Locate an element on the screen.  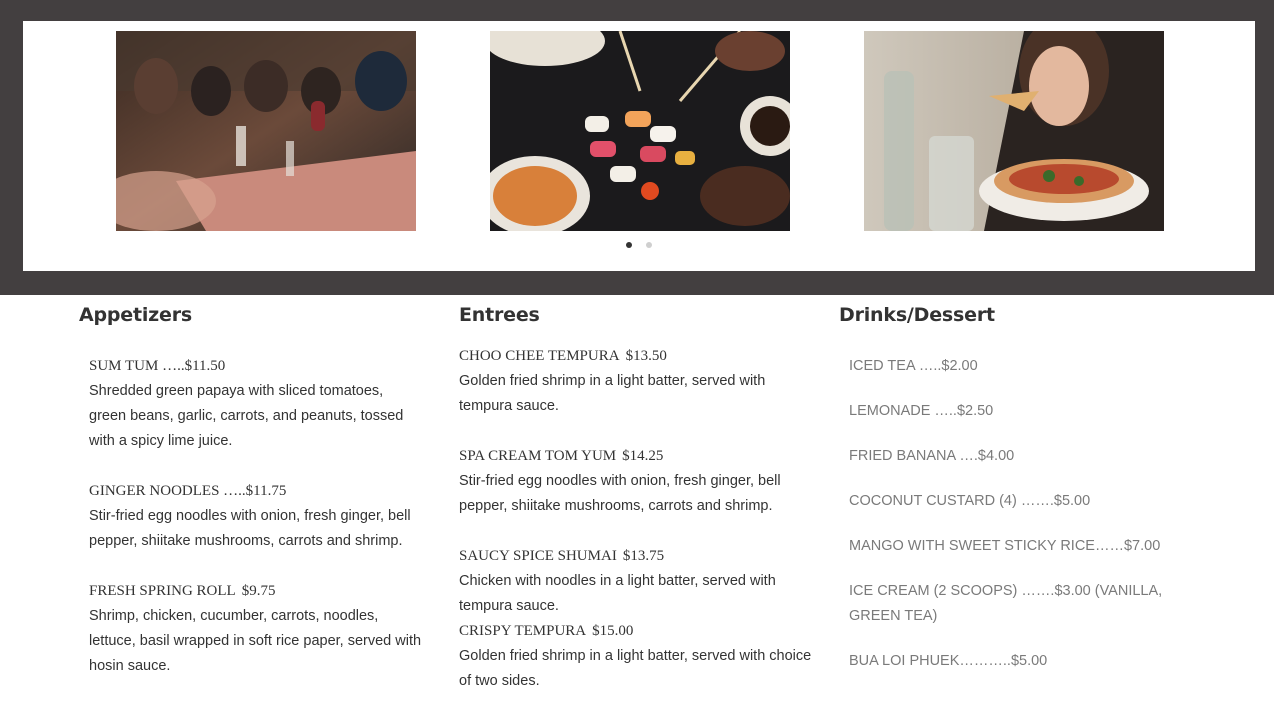
item-price: $14.25 is located at coordinates (643, 456).